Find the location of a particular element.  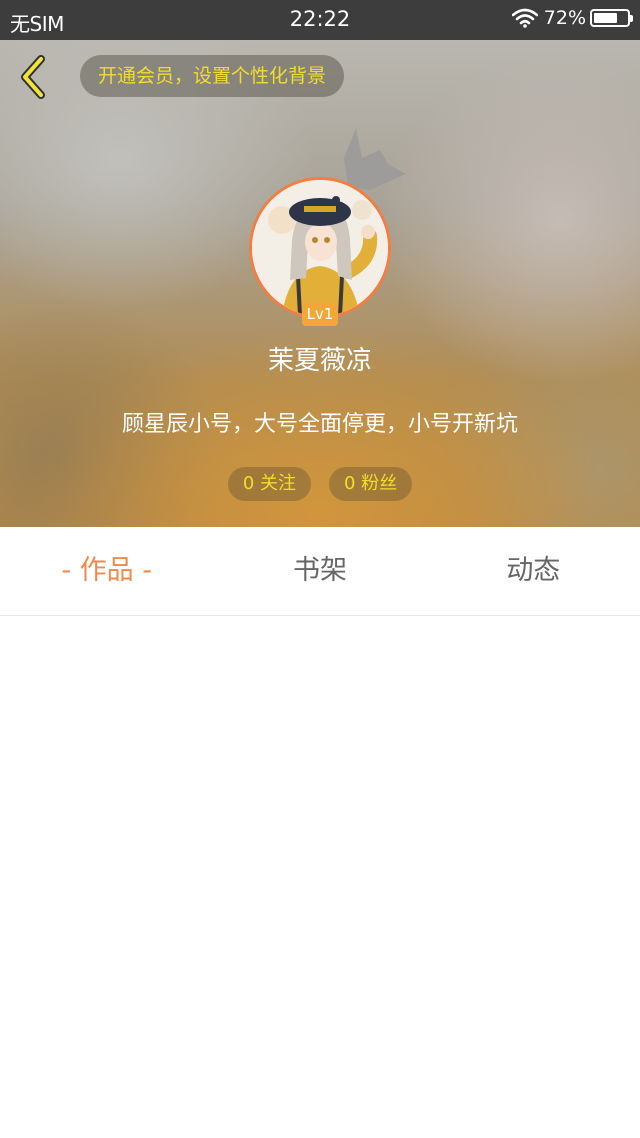

back-button is located at coordinates (34, 77).